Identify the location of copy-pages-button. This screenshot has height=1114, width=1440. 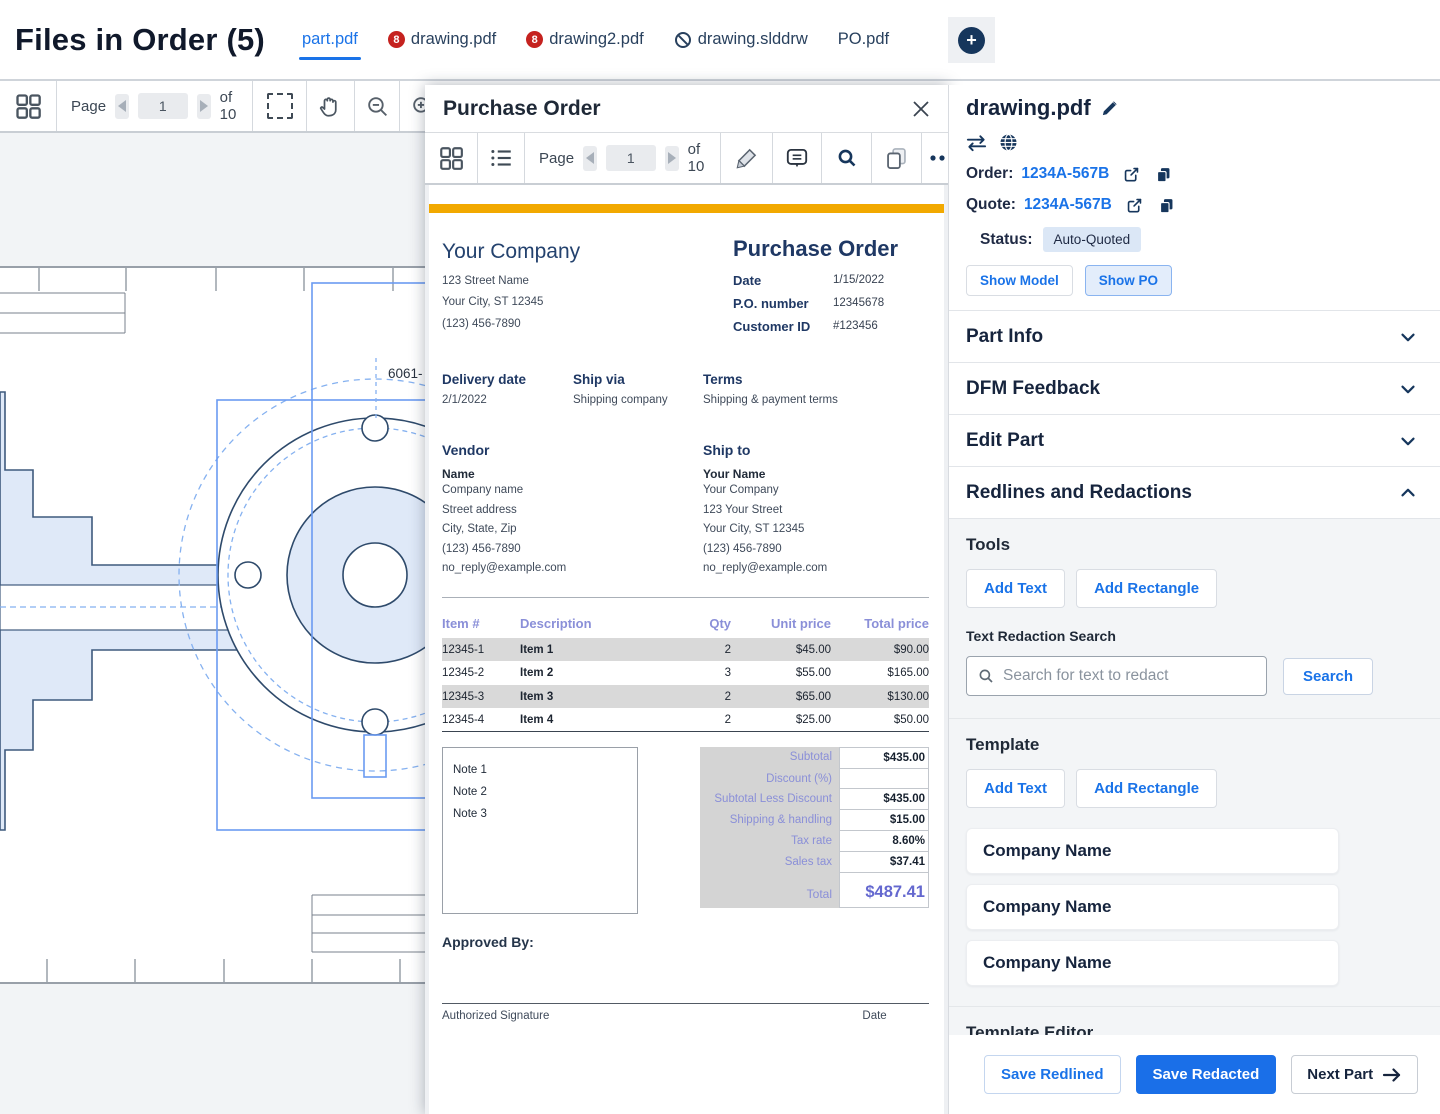
(897, 158).